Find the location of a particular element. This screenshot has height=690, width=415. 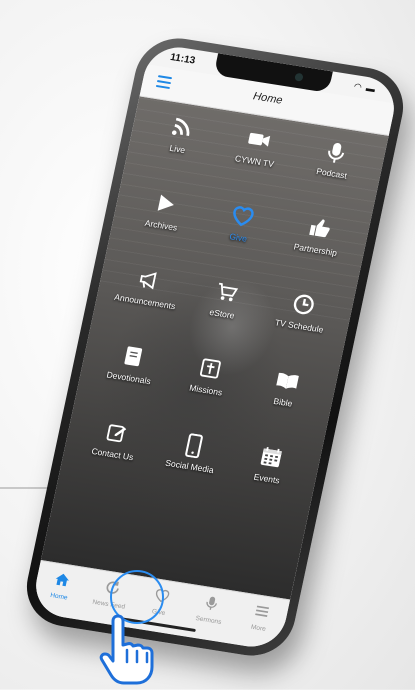

tab-more: More is located at coordinates (259, 621).